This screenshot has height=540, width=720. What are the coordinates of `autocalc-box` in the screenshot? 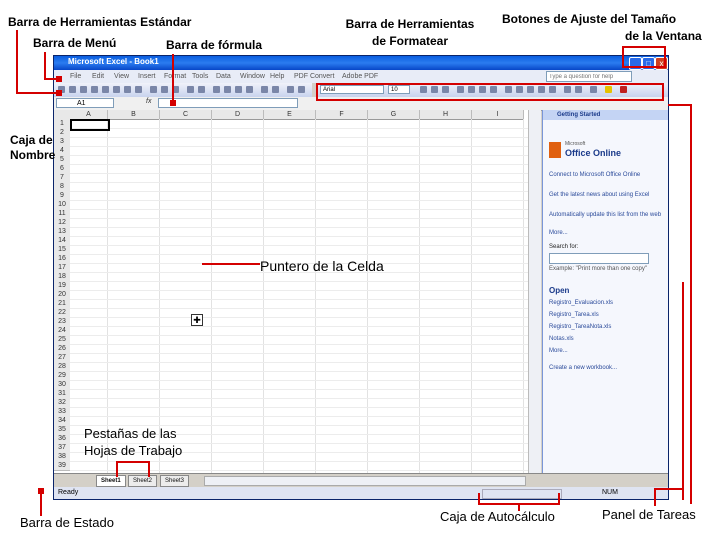 It's located at (522, 494).